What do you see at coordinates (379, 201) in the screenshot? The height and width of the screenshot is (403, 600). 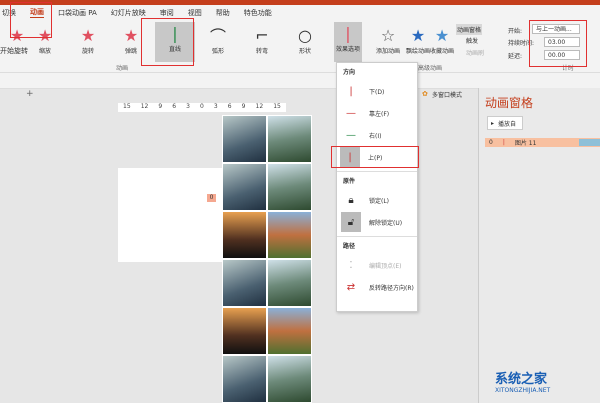 I see `menu-label: 锁定(L)` at bounding box center [379, 201].